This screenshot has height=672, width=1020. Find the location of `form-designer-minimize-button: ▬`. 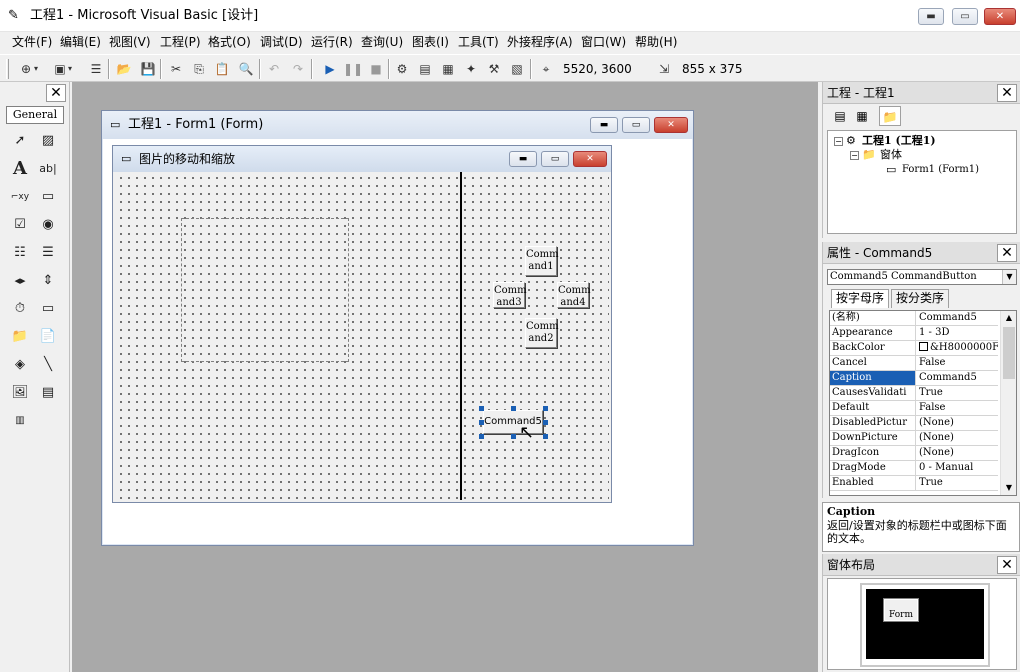

form-designer-minimize-button: ▬ is located at coordinates (604, 125).